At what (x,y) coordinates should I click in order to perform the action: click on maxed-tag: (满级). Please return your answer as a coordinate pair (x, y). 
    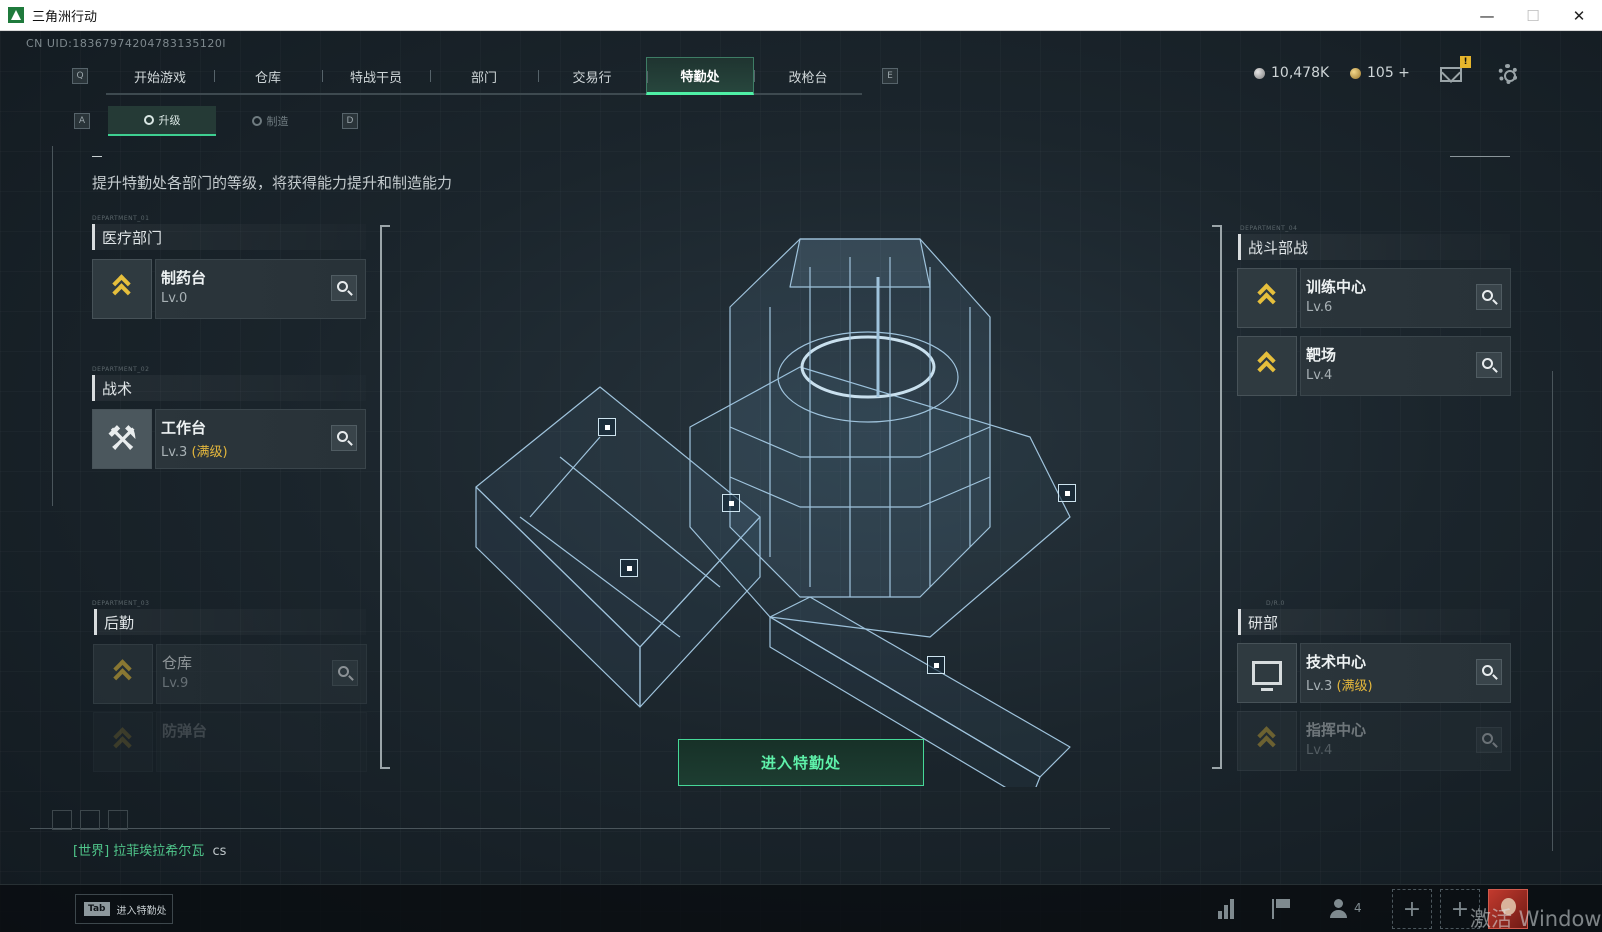
    Looking at the image, I should click on (1354, 686).